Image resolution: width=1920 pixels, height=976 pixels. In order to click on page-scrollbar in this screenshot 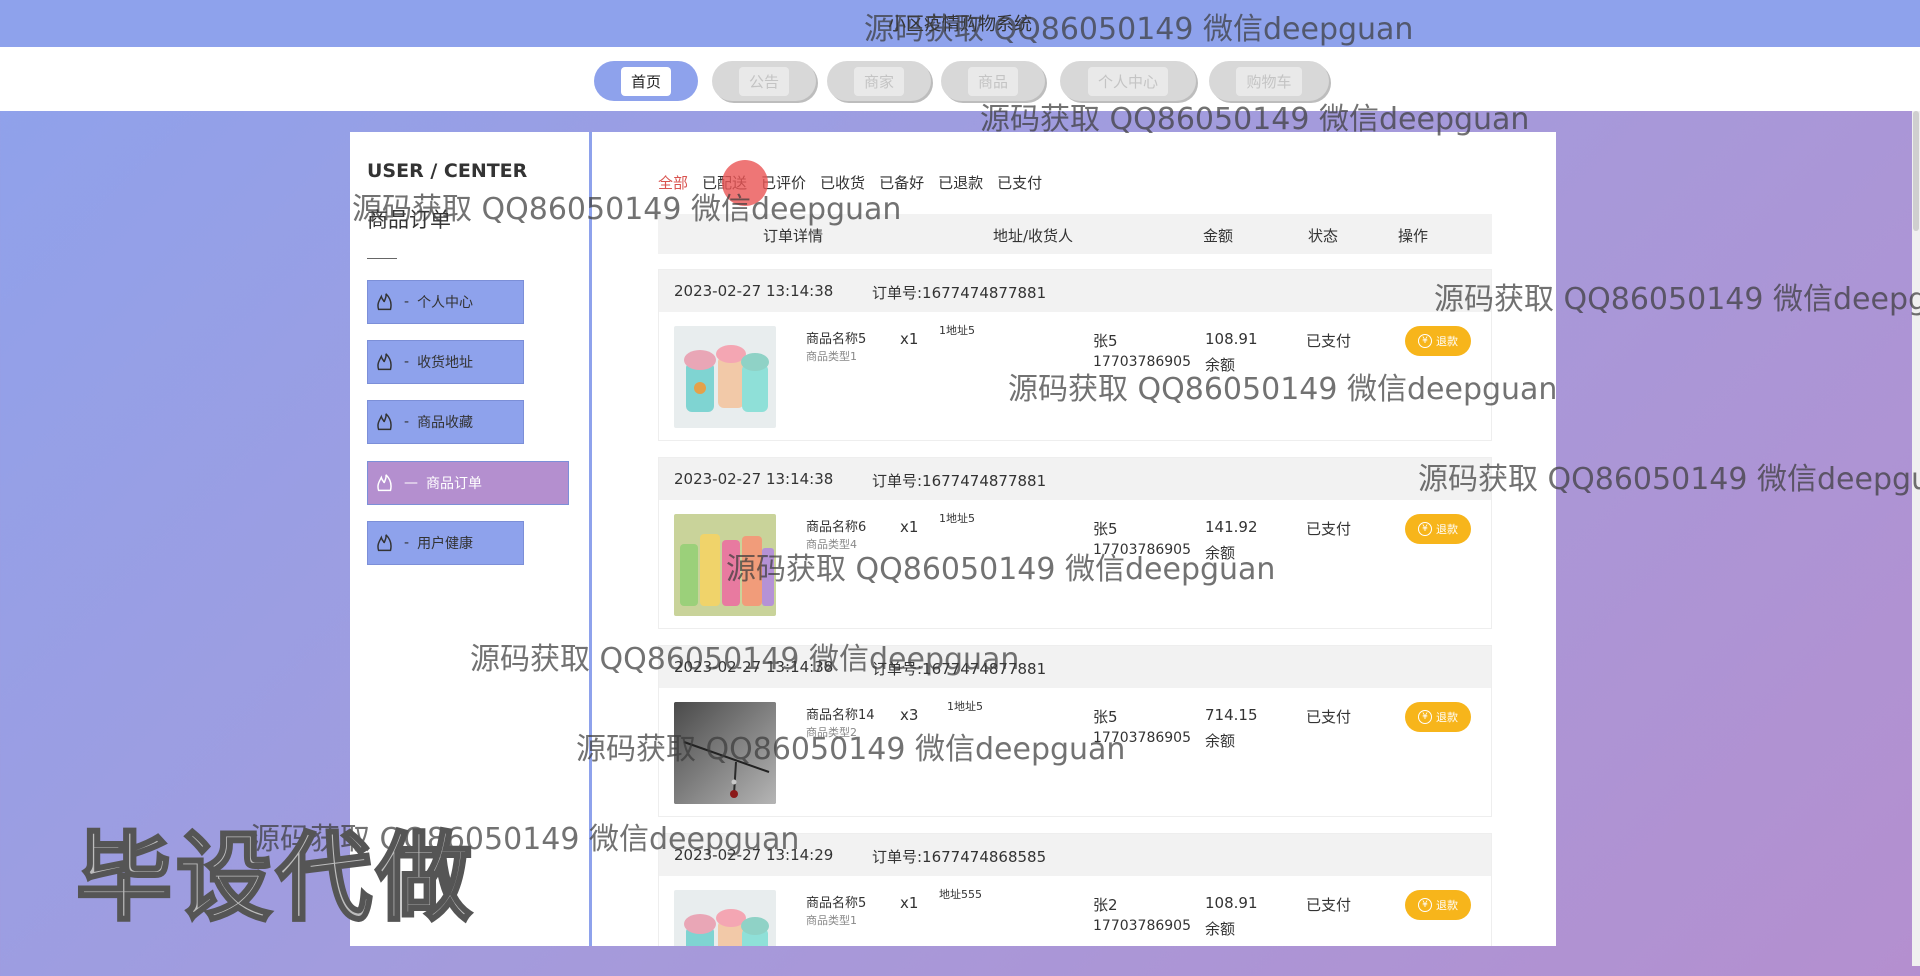, I will do `click(1916, 538)`.